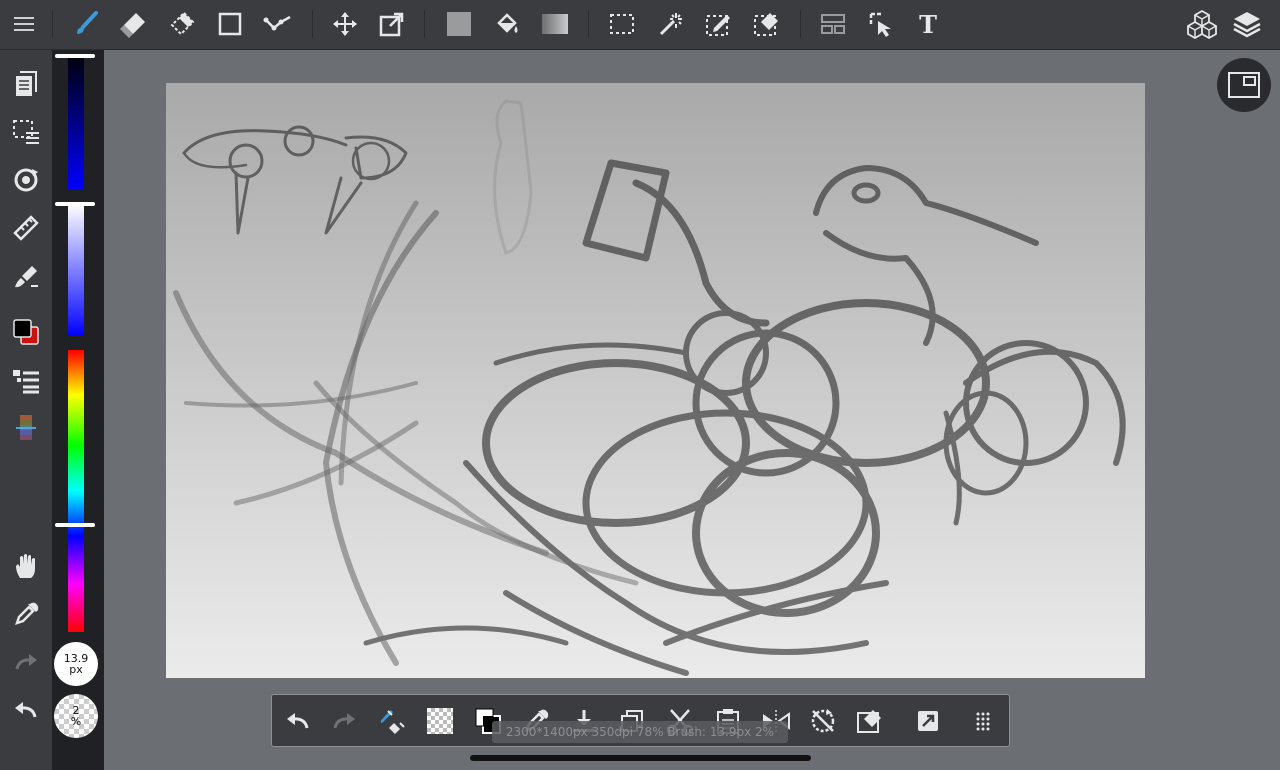 This screenshot has width=1280, height=770. What do you see at coordinates (833, 24) in the screenshot?
I see `layout-icon` at bounding box center [833, 24].